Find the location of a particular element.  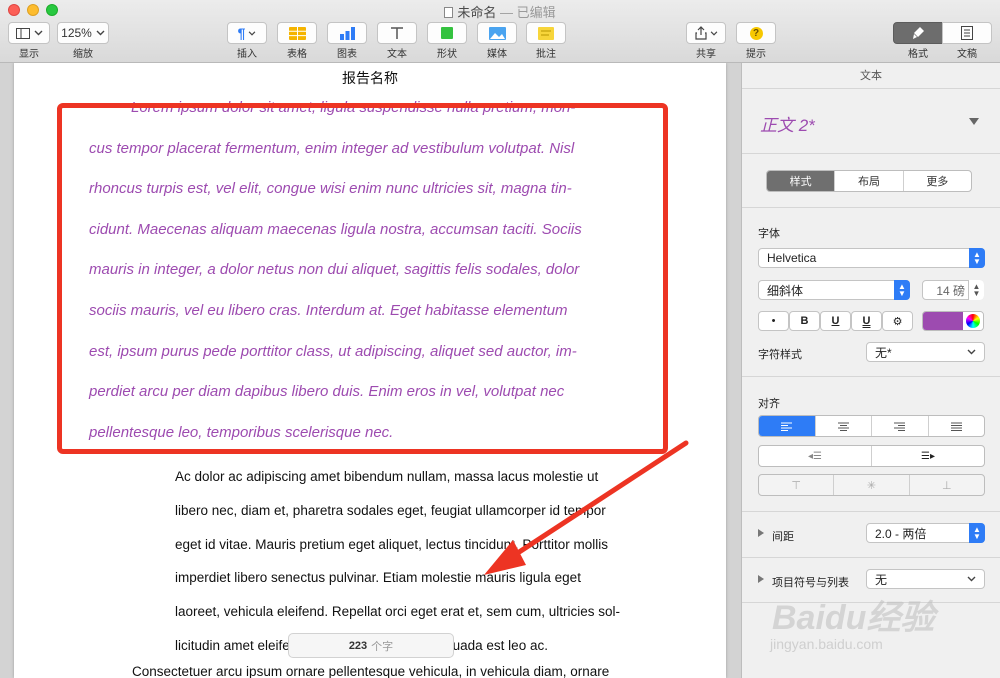

tips-label: 提示 is located at coordinates (756, 54).